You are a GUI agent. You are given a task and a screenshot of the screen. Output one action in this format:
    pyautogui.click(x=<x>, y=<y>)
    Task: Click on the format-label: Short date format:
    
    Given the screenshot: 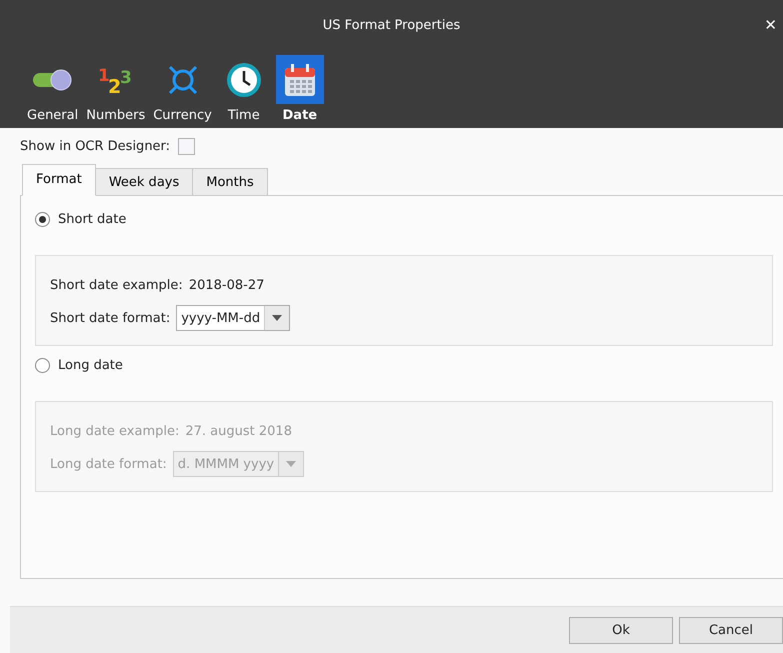 What is the action you would take?
    pyautogui.click(x=110, y=318)
    